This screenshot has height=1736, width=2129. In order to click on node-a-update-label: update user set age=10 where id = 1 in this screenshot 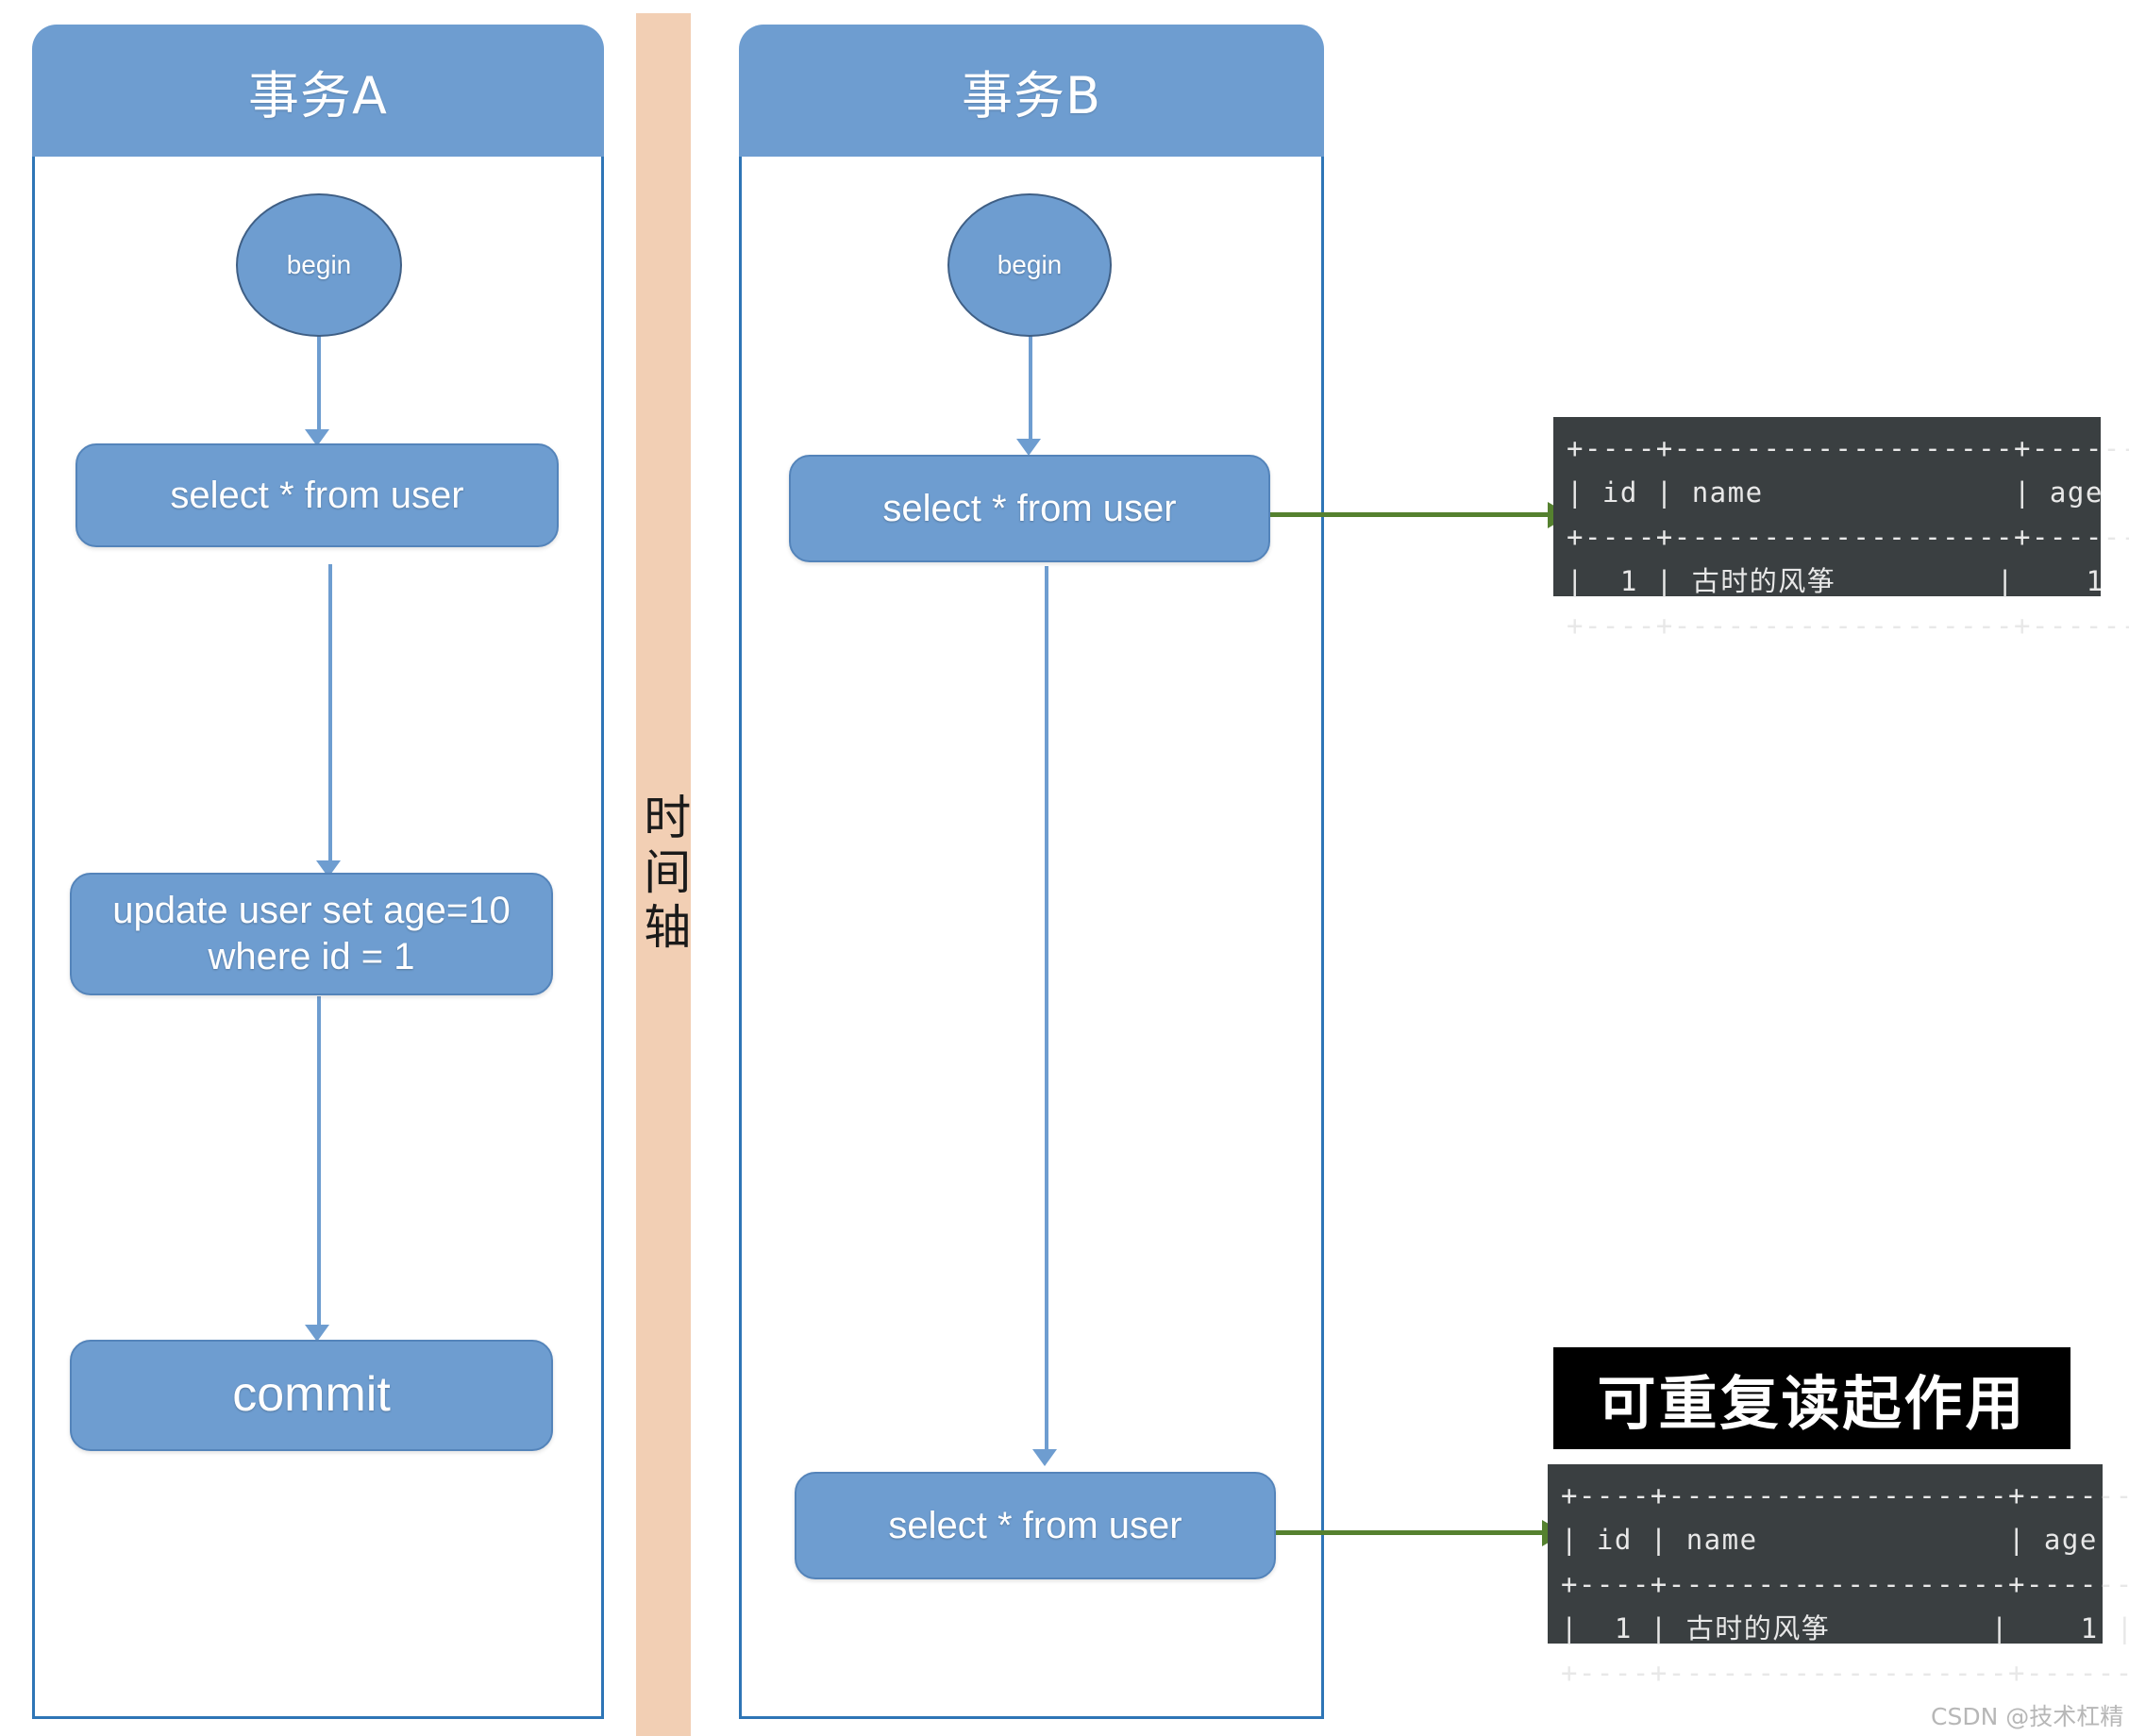, I will do `click(311, 934)`.